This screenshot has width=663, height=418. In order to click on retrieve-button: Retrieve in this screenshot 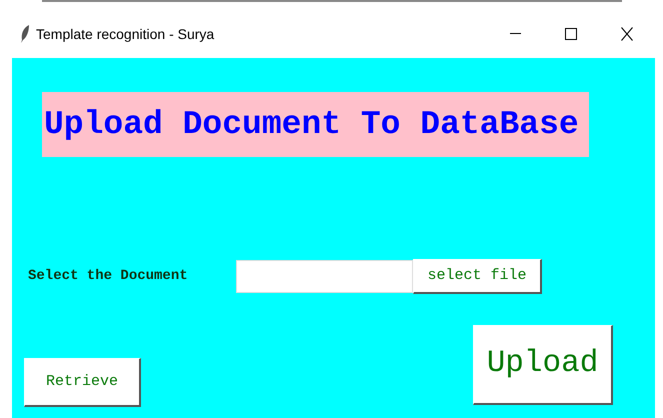, I will do `click(82, 382)`.